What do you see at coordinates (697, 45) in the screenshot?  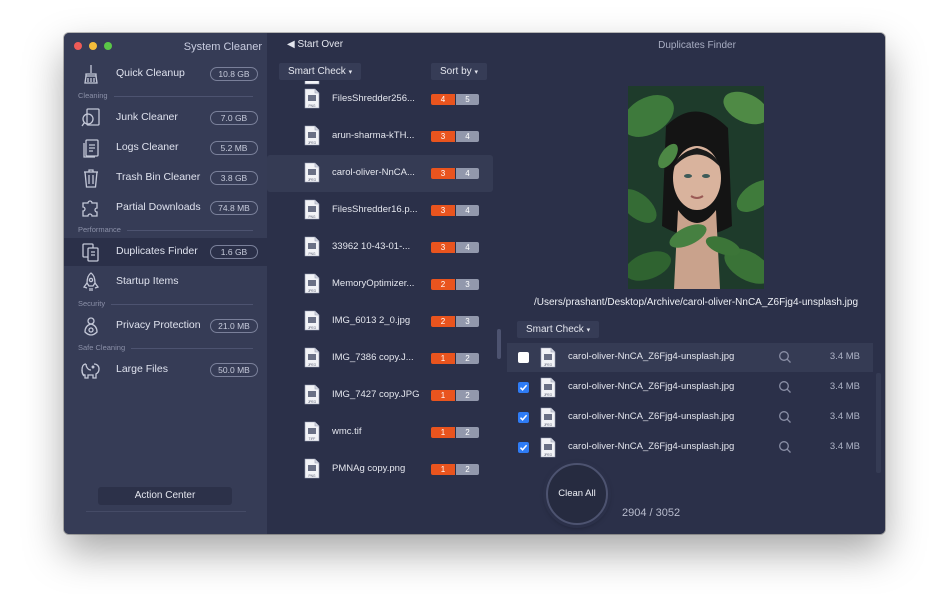 I see `window-title: Duplicates Finder` at bounding box center [697, 45].